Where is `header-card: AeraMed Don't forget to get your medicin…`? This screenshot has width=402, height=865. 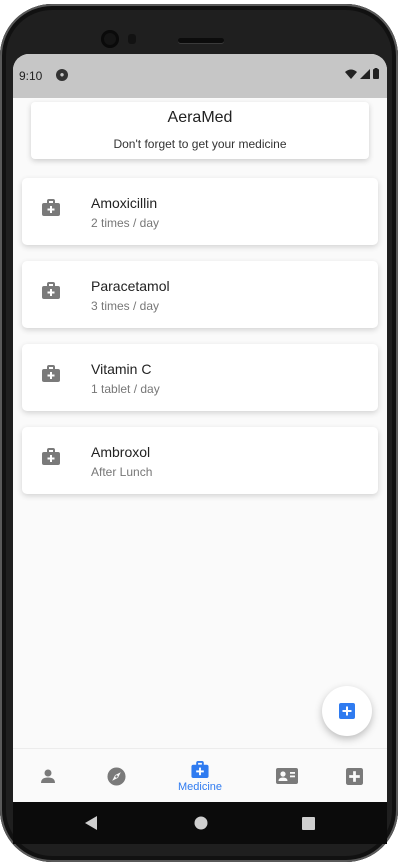 header-card: AeraMed Don't forget to get your medicin… is located at coordinates (200, 130).